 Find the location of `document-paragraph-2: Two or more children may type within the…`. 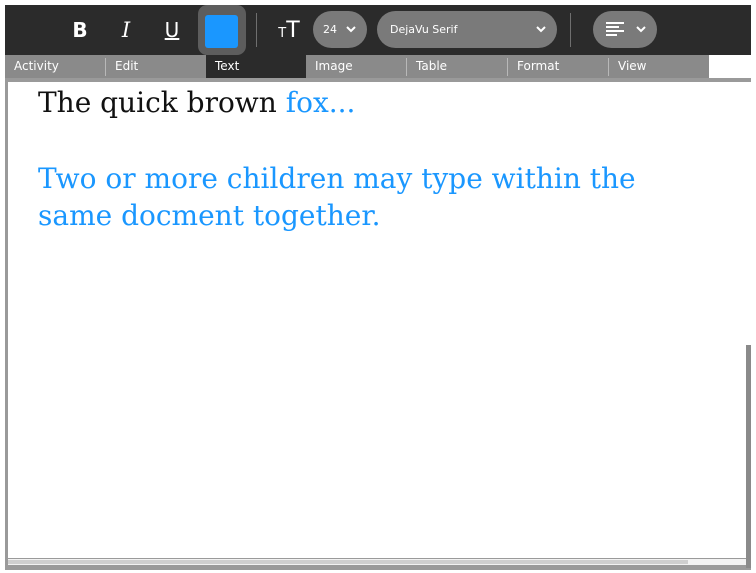

document-paragraph-2: Two or more children may type within the… is located at coordinates (368, 197).